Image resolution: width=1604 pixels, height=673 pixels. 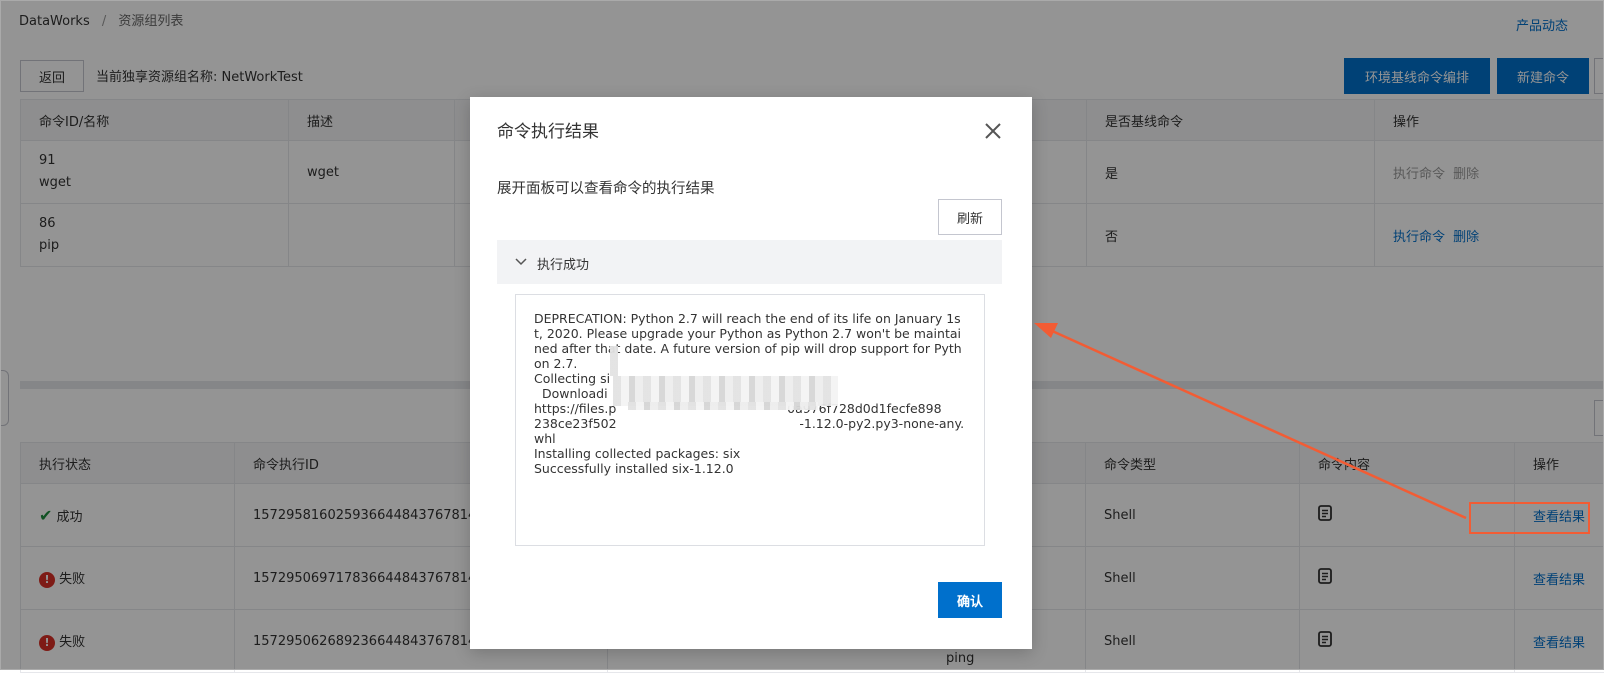 I want to click on confirm-button: 确认, so click(x=970, y=600).